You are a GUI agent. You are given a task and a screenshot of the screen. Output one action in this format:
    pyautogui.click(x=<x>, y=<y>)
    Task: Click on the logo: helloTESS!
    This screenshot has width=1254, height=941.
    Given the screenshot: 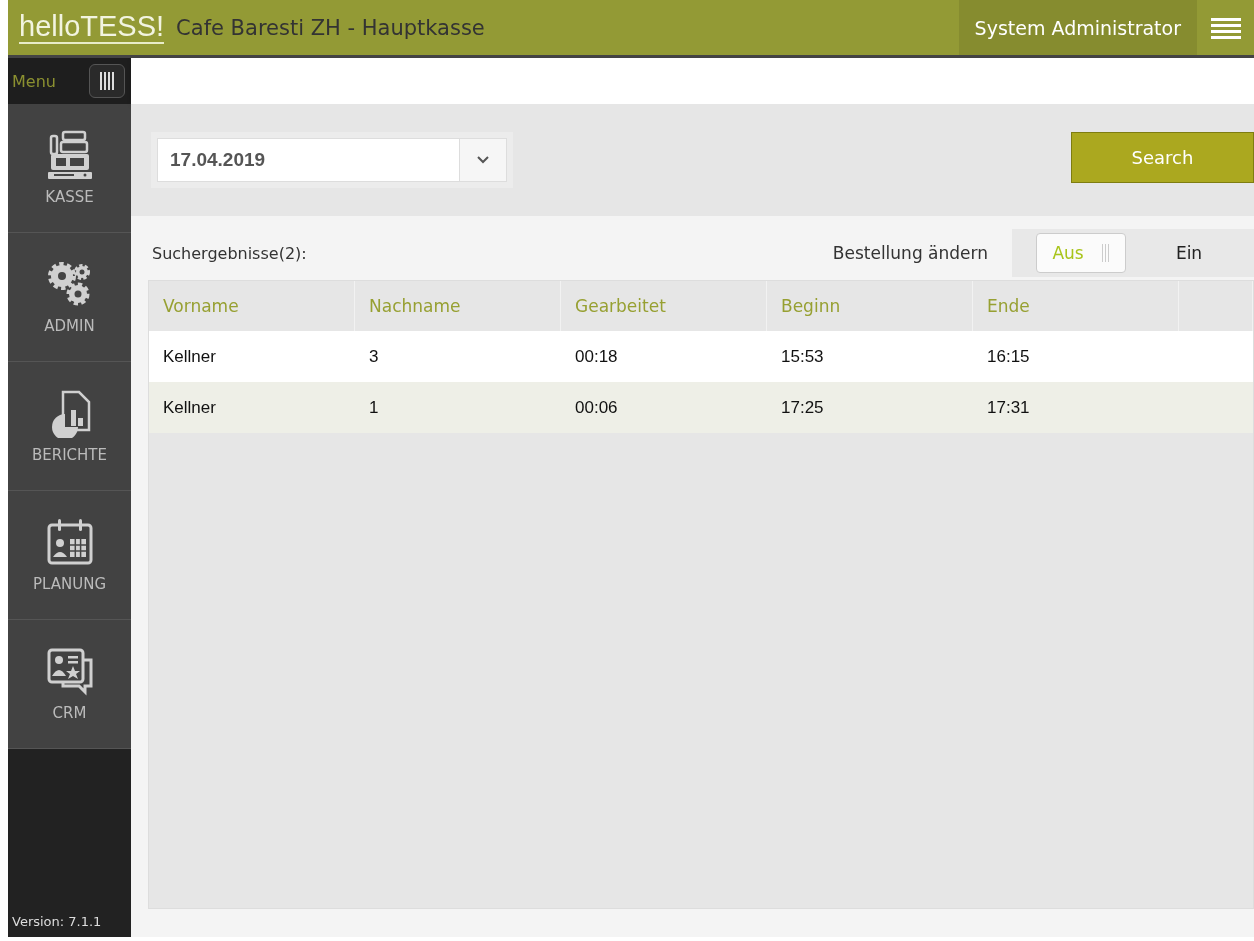 What is the action you would take?
    pyautogui.click(x=92, y=27)
    